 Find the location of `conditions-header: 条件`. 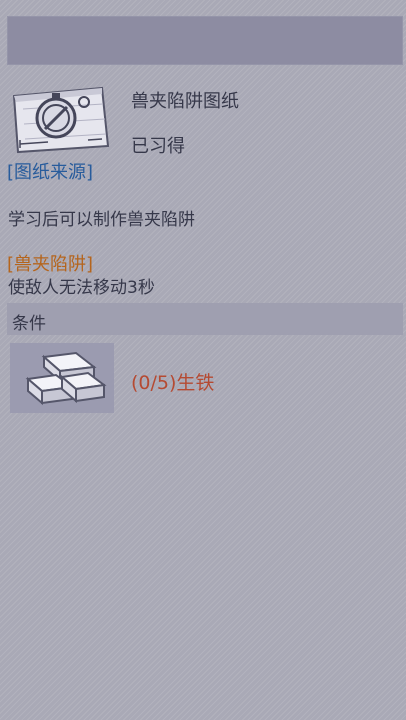

conditions-header: 条件 is located at coordinates (205, 319).